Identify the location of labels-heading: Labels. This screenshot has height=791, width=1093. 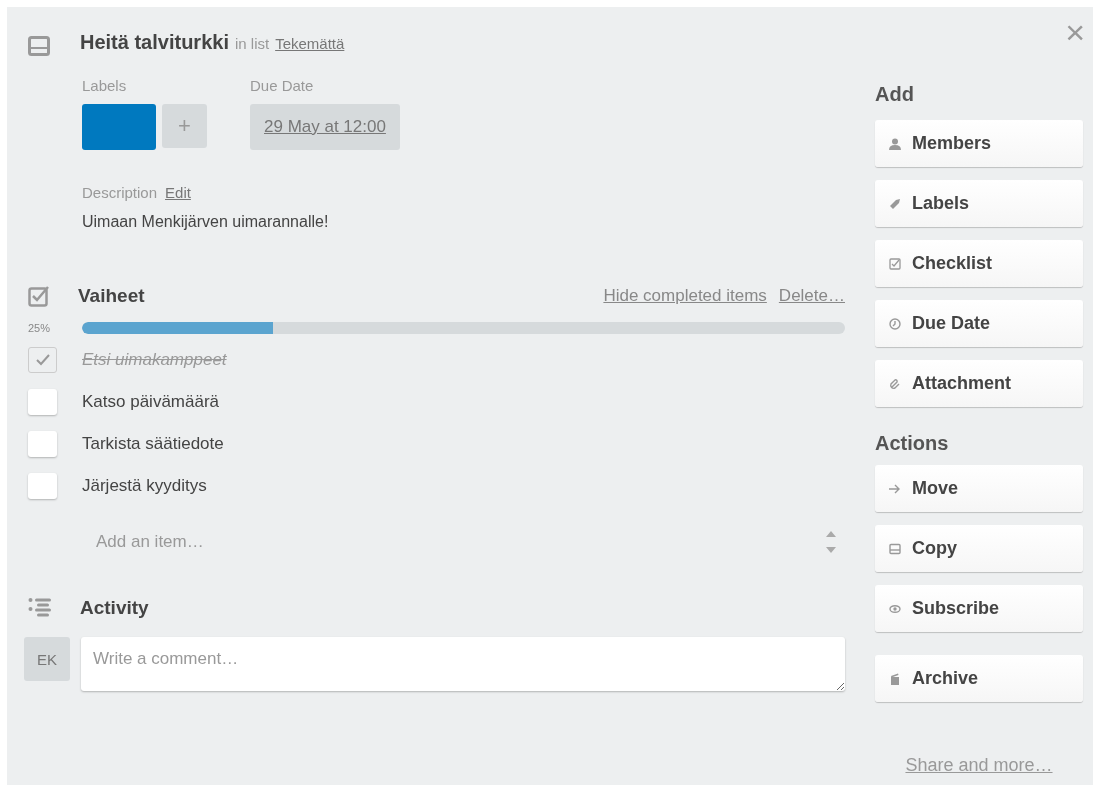
(105, 85).